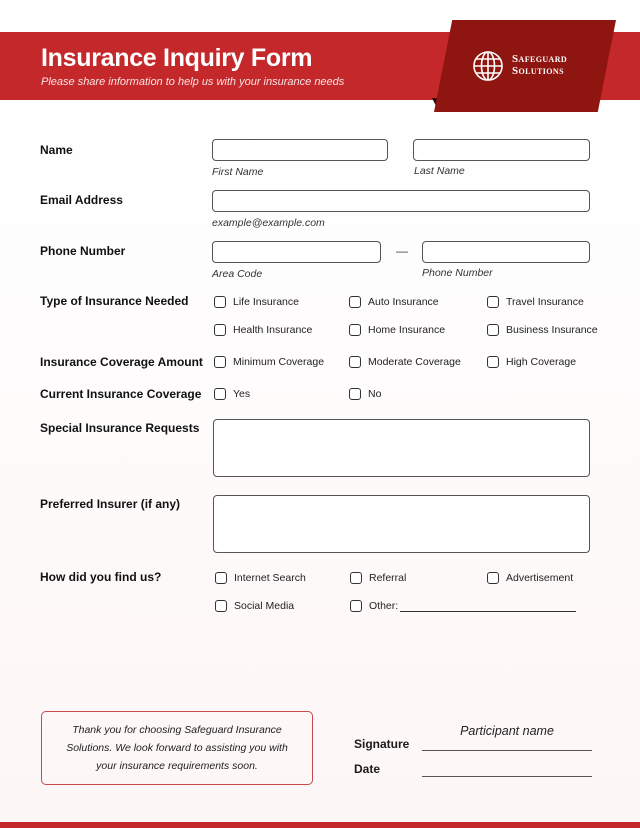 The image size is (640, 828). Describe the element at coordinates (552, 330) in the screenshot. I see `option-label: Business Insurance` at that location.